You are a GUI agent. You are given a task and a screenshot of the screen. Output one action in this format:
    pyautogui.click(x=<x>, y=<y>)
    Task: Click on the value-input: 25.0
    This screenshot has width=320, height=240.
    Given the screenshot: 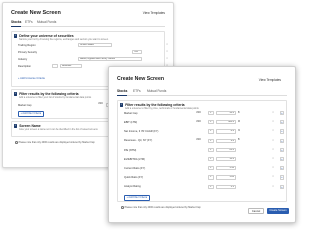 What is the action you would take?
    pyautogui.click(x=226, y=149)
    